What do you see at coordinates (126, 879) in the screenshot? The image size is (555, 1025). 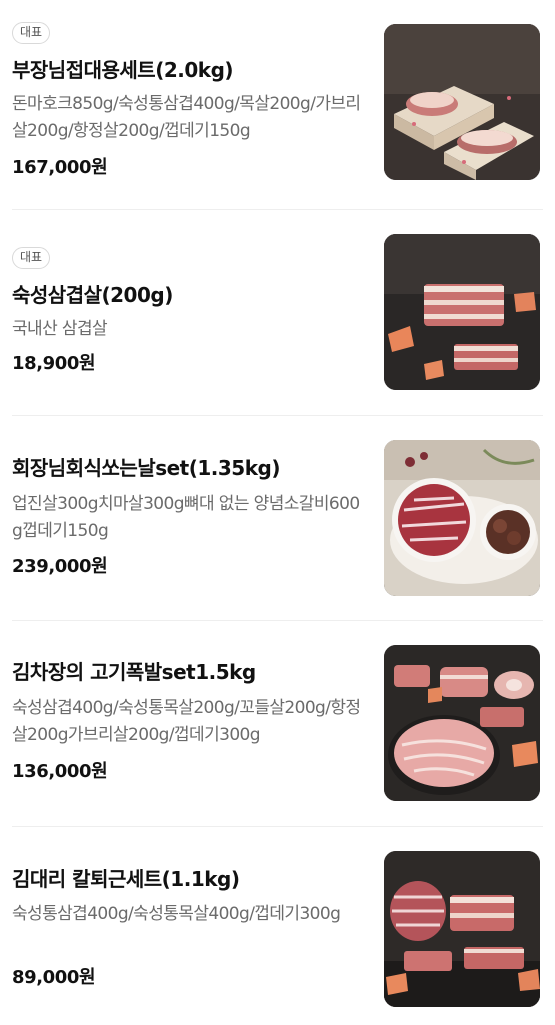 I see `menu-item-name: 김대리 칼퇴근세트(1.1kg)` at bounding box center [126, 879].